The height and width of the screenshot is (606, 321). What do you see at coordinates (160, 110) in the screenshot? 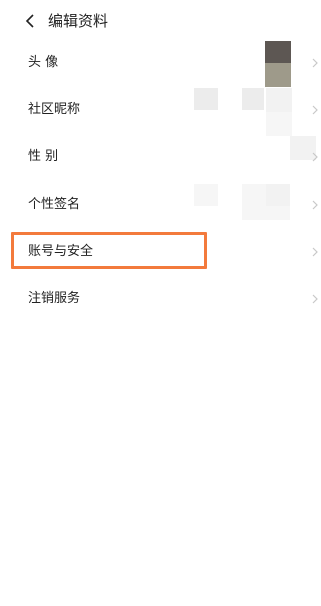
I see `row-nickname: 社区昵称` at bounding box center [160, 110].